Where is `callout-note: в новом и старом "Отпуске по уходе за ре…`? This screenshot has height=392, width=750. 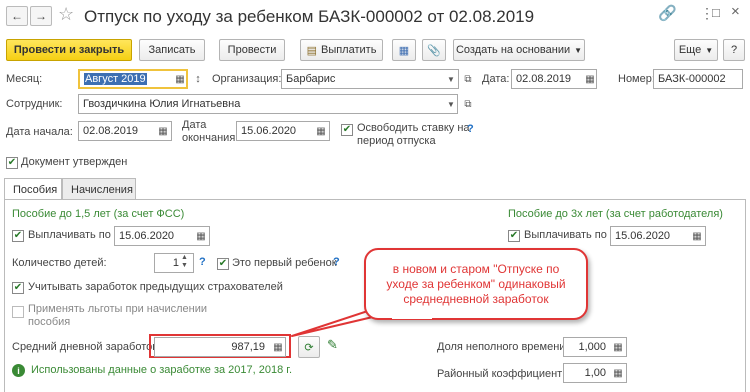
callout-note: в новом и старом "Отпуске по уходе за ре… is located at coordinates (476, 284).